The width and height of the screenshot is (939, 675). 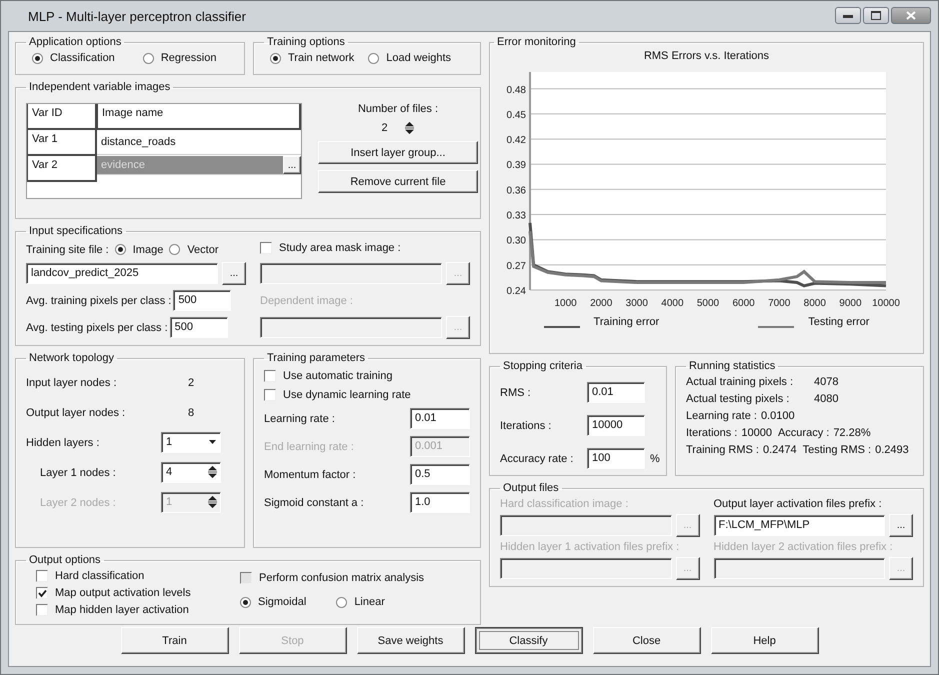 I want to click on row-header: Var 1, so click(x=62, y=143).